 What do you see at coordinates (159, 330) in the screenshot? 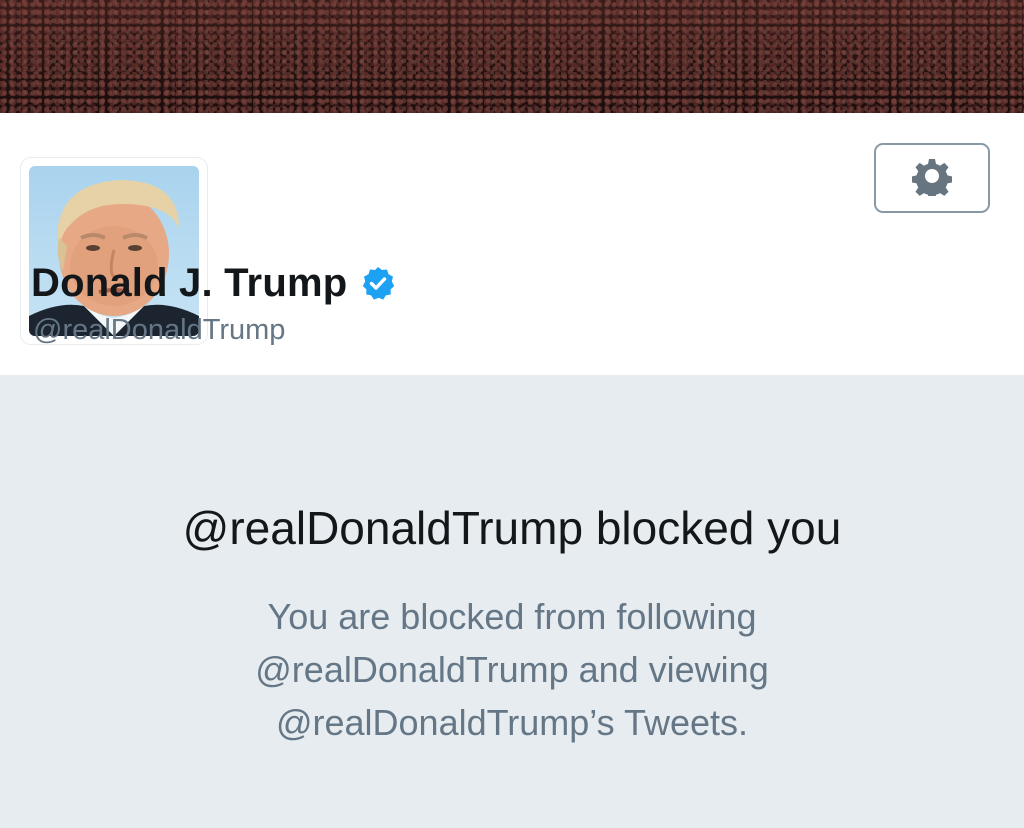
I see `profile-handle: @realDonaldTrump` at bounding box center [159, 330].